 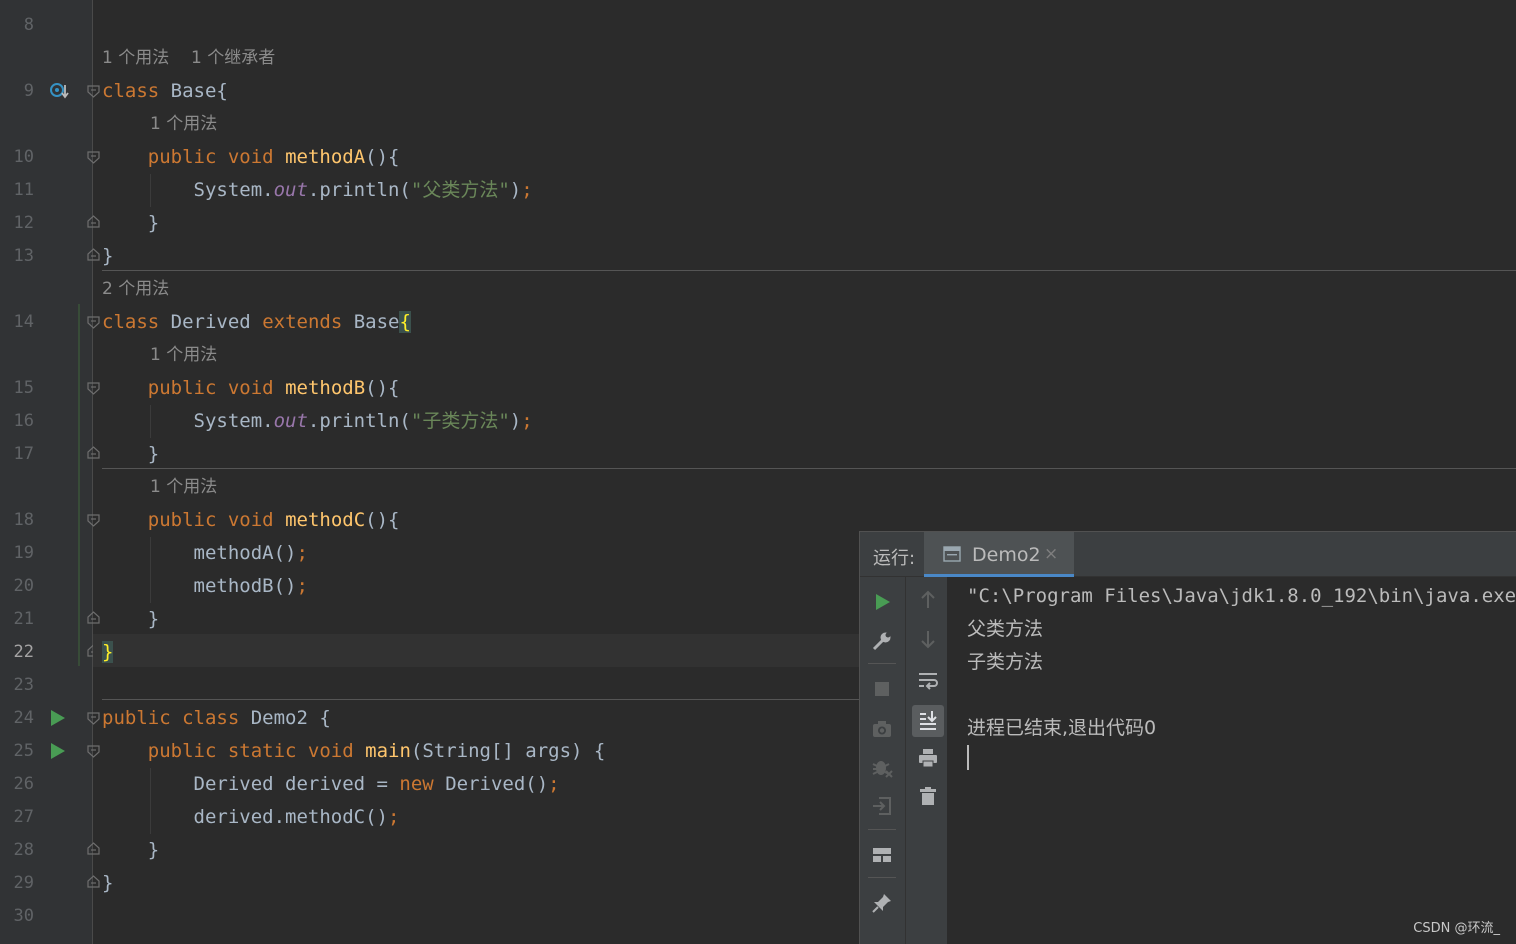 What do you see at coordinates (233, 58) in the screenshot?
I see `inheritors-hint: 1 个继承者` at bounding box center [233, 58].